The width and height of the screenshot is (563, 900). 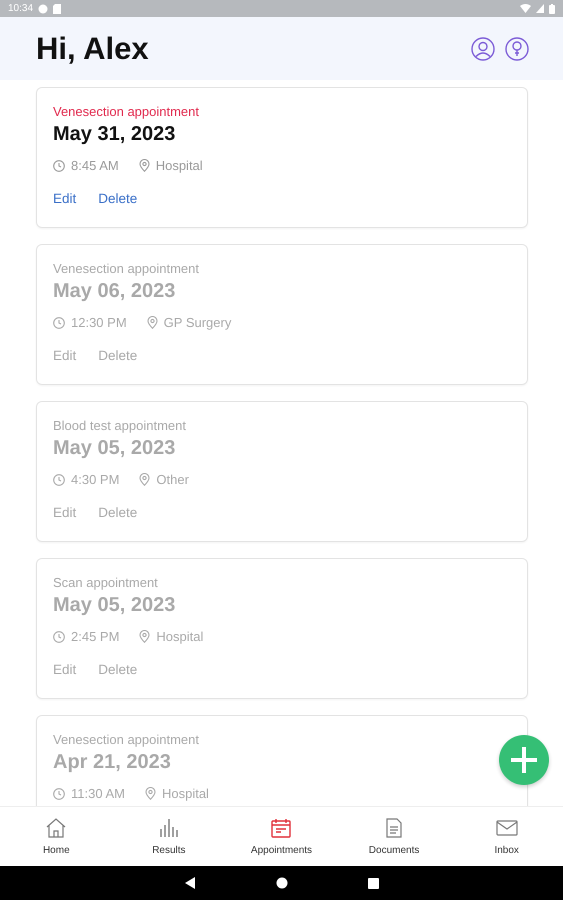 I want to click on battery-icon, so click(x=552, y=9).